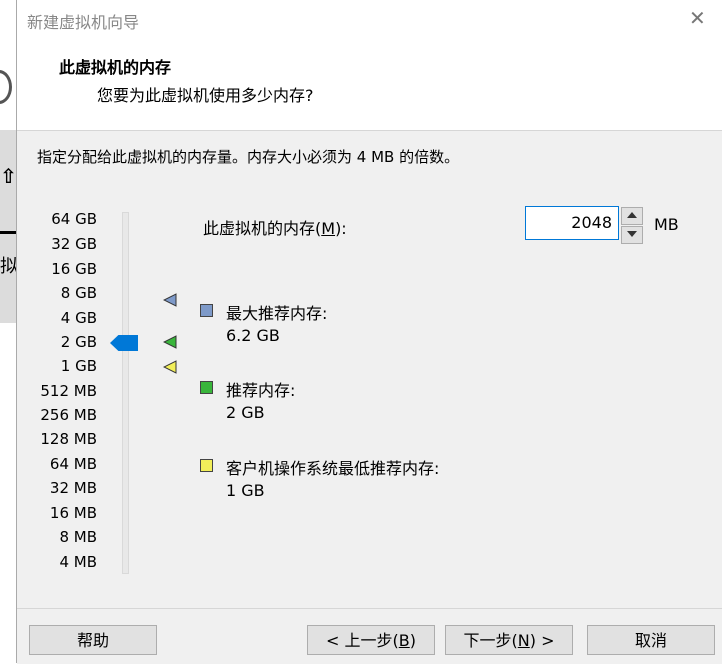 This screenshot has width=722, height=664. What do you see at coordinates (509, 640) in the screenshot?
I see `next-button: 下一步(N) >` at bounding box center [509, 640].